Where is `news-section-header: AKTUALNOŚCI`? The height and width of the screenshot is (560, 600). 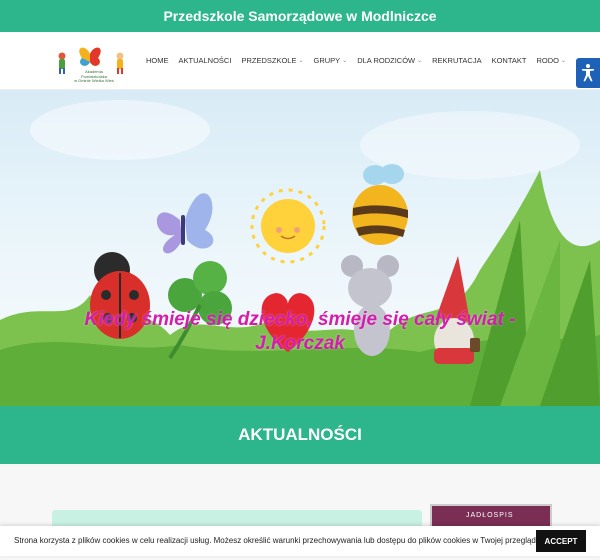 news-section-header: AKTUALNOŚCI is located at coordinates (300, 435).